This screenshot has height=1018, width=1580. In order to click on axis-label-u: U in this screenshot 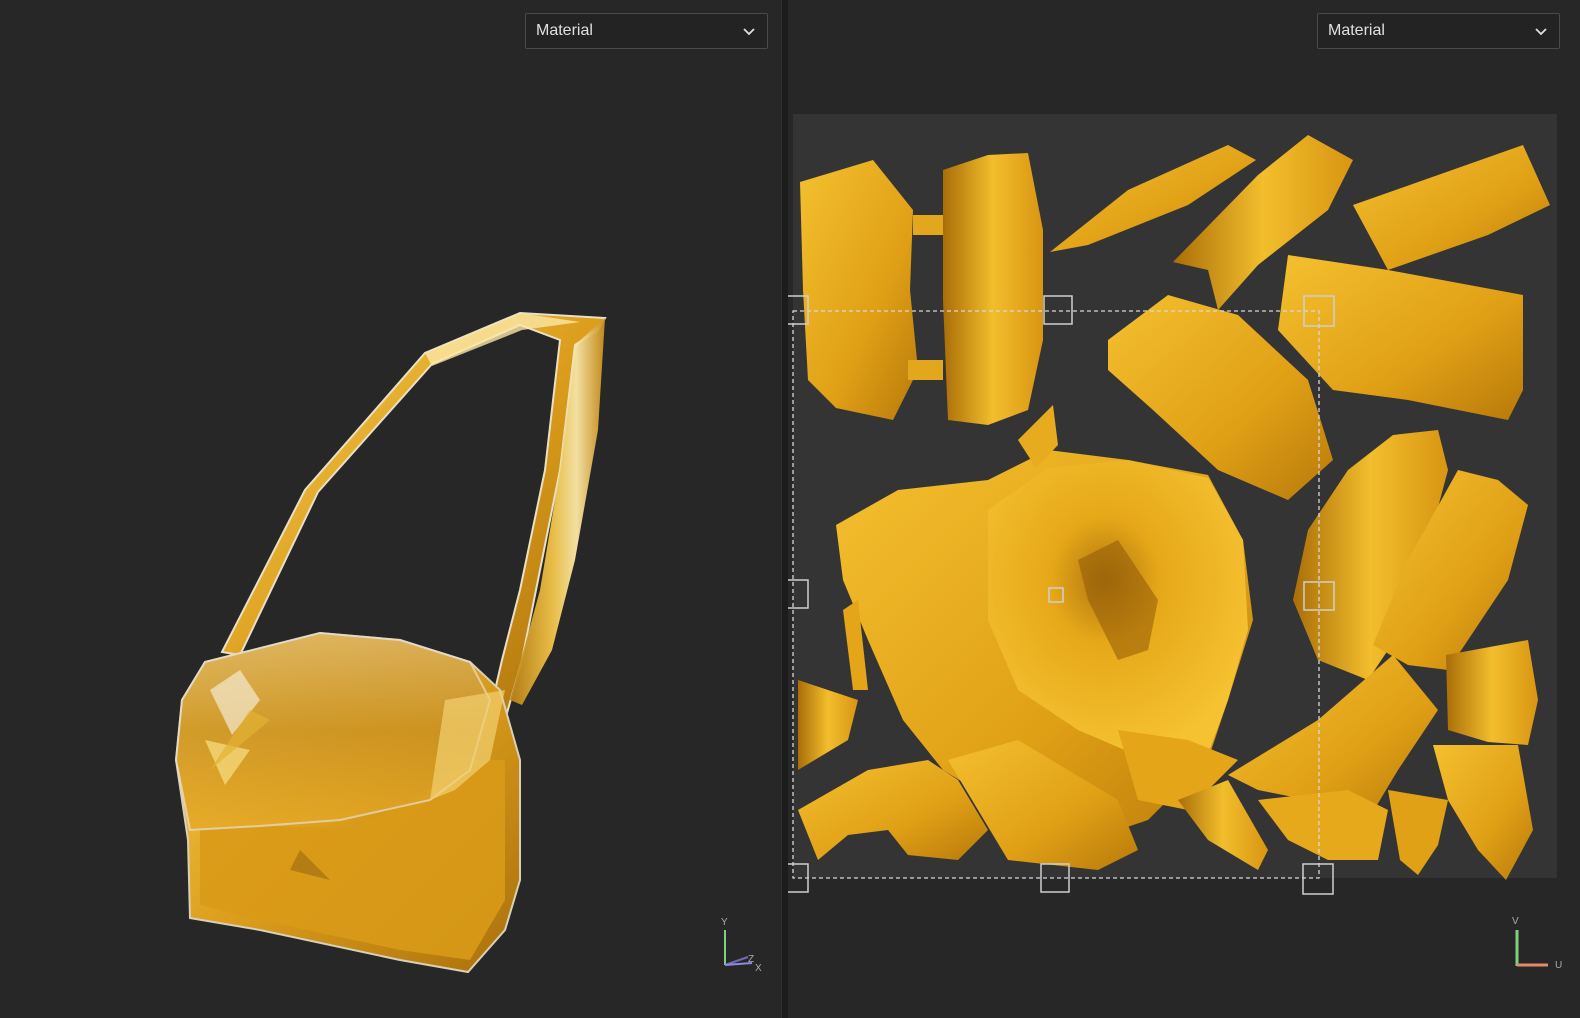, I will do `click(1558, 965)`.